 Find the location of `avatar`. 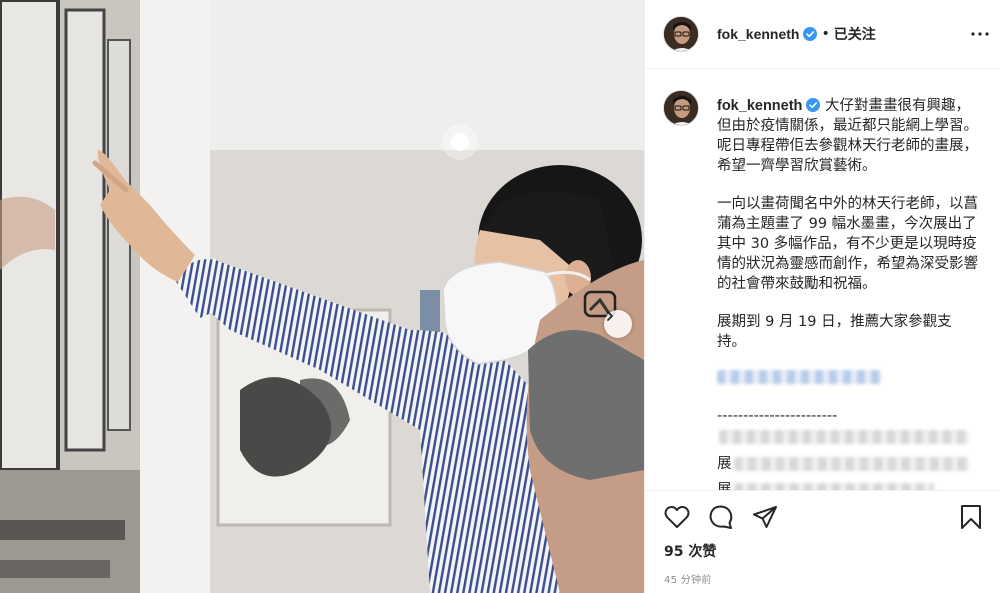

avatar is located at coordinates (681, 34).